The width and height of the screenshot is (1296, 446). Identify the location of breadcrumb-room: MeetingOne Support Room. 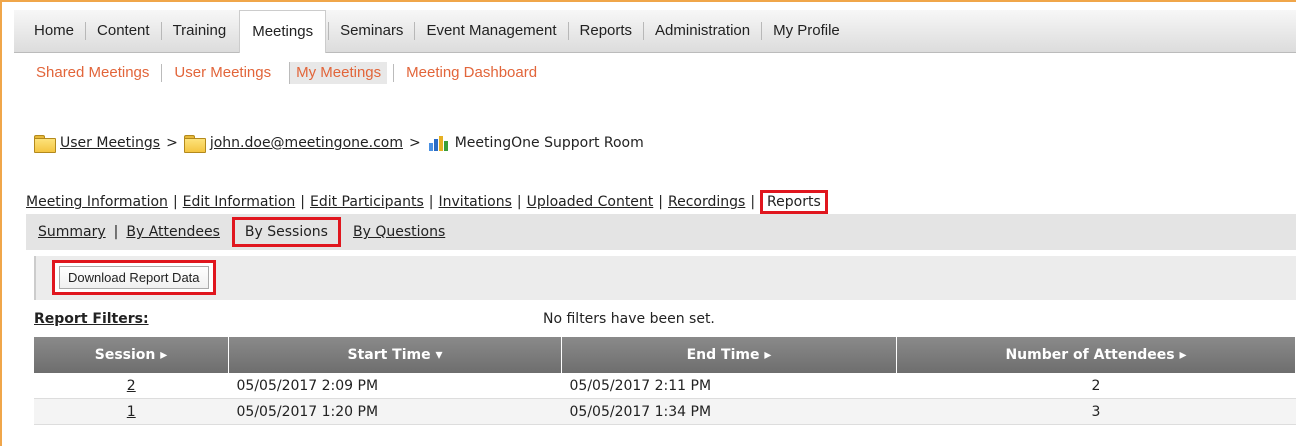
(549, 143).